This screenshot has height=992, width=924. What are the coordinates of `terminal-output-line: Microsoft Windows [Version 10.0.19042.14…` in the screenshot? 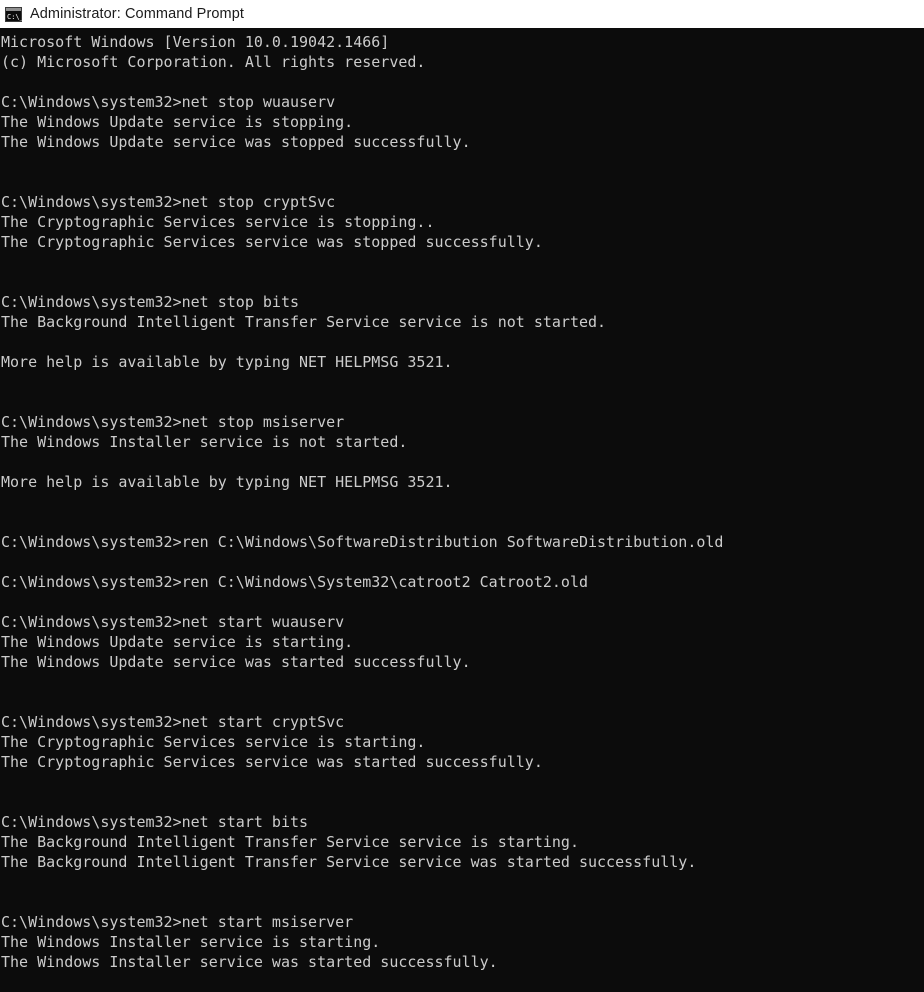 It's located at (195, 42).